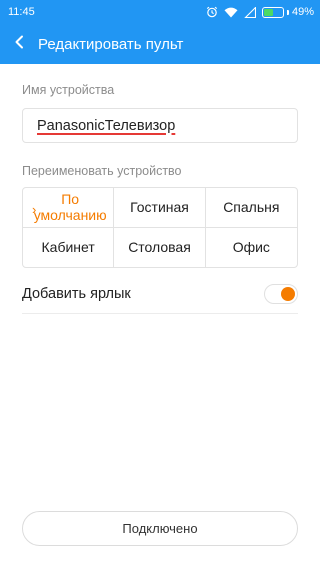 Image resolution: width=320 pixels, height=569 pixels. I want to click on toggle-knob, so click(288, 293).